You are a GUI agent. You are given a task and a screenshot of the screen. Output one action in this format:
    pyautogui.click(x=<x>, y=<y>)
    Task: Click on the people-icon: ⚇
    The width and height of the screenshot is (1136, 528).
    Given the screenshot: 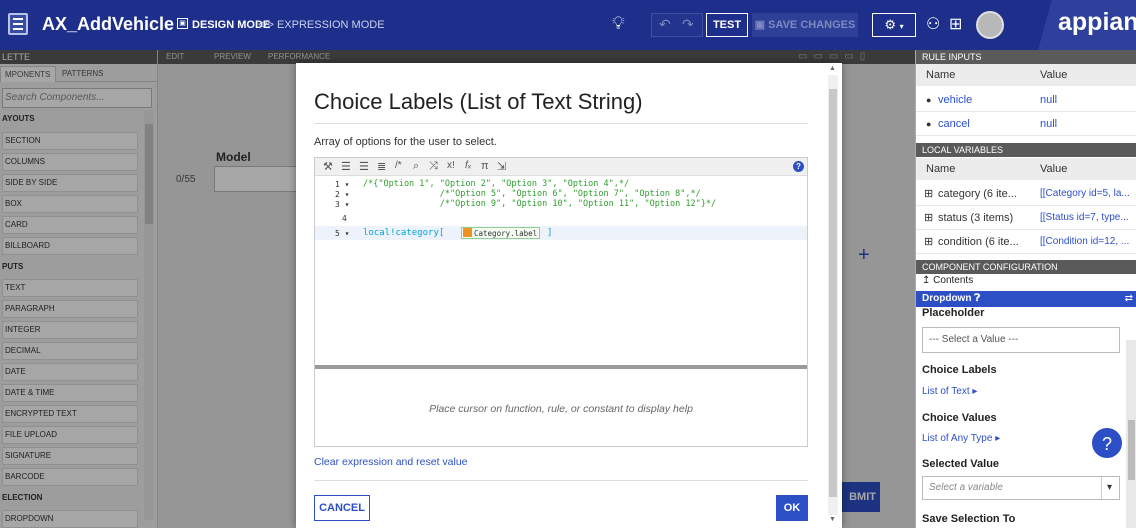 What is the action you would take?
    pyautogui.click(x=933, y=24)
    